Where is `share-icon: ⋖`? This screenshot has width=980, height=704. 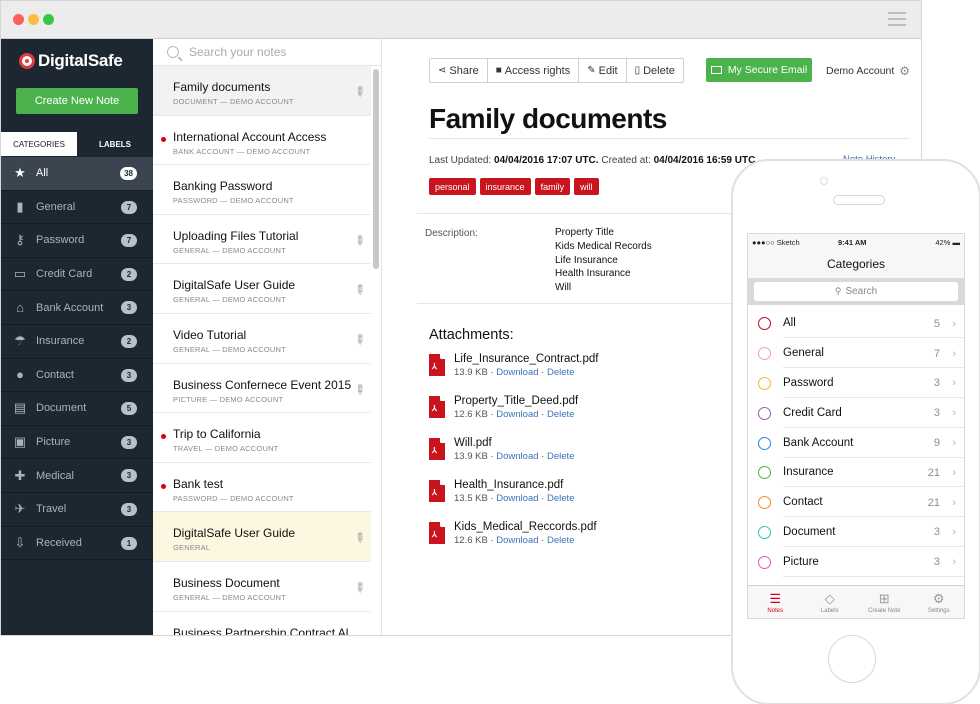
share-icon: ⋖ is located at coordinates (442, 70).